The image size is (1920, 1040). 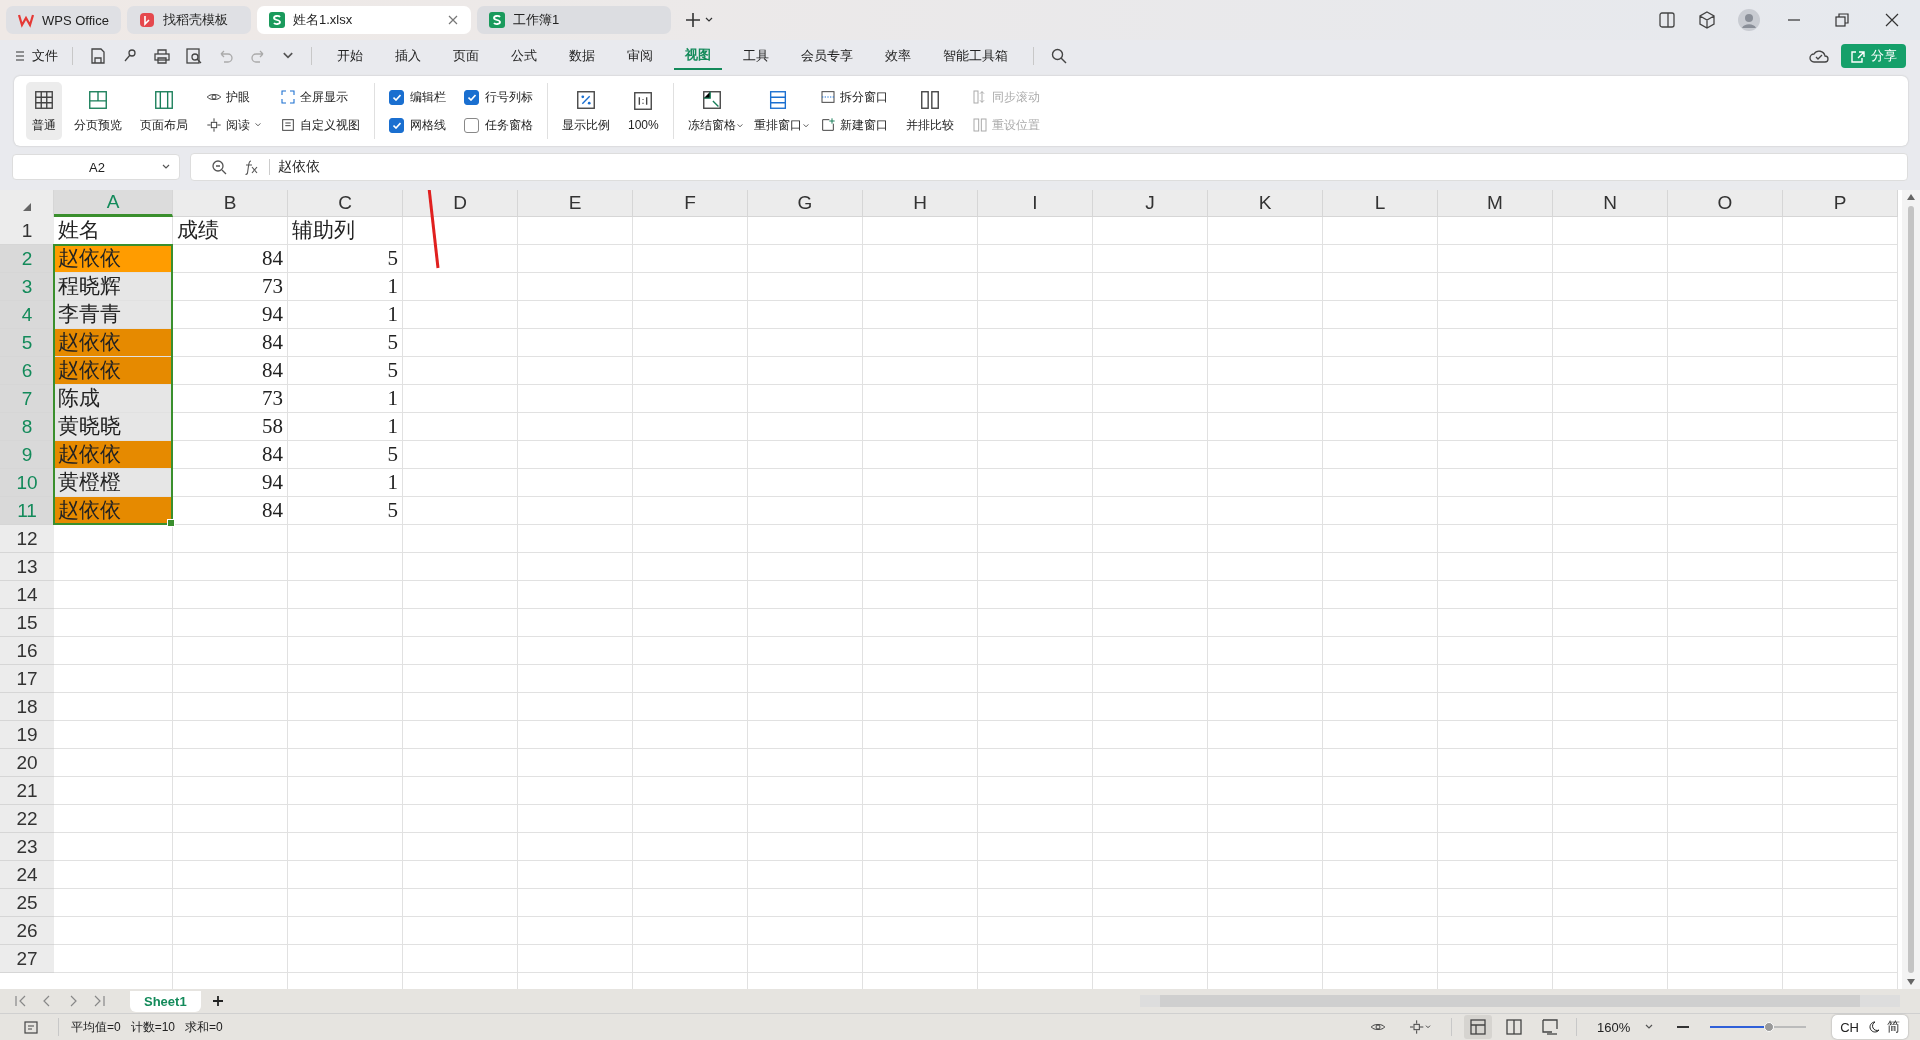 What do you see at coordinates (640, 56) in the screenshot?
I see `ribbon-tab: 审阅` at bounding box center [640, 56].